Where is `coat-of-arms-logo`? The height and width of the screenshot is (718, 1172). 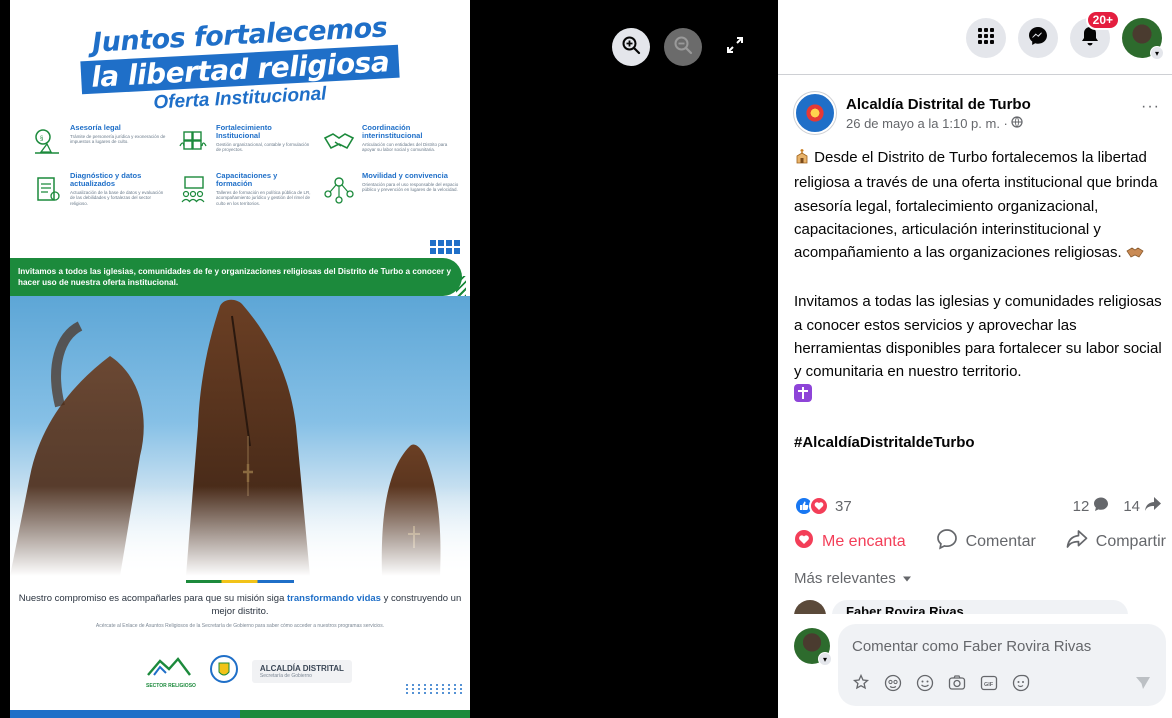 coat-of-arms-logo is located at coordinates (223, 671).